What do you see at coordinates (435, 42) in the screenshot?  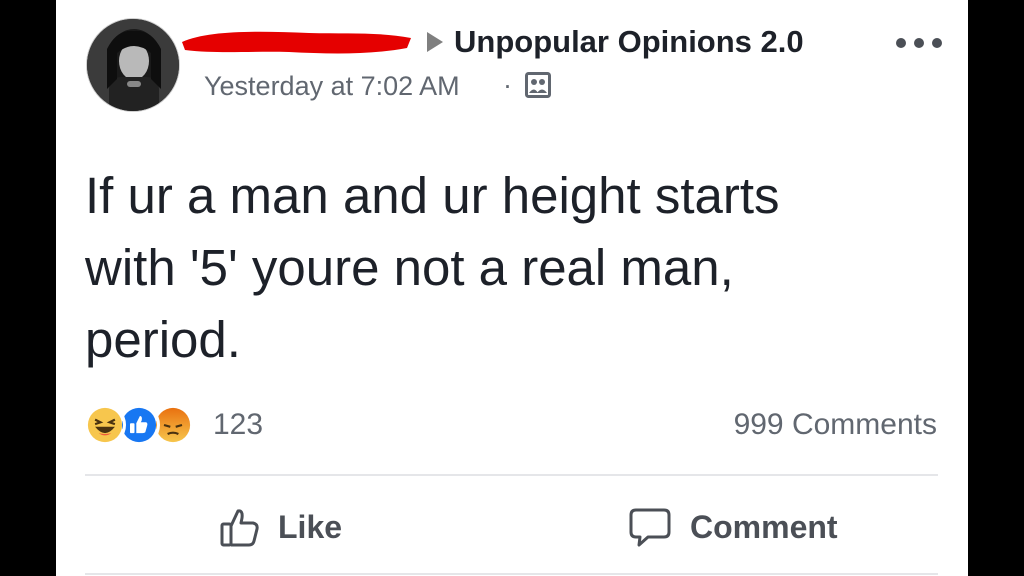 I see `shared-to-arrow-icon` at bounding box center [435, 42].